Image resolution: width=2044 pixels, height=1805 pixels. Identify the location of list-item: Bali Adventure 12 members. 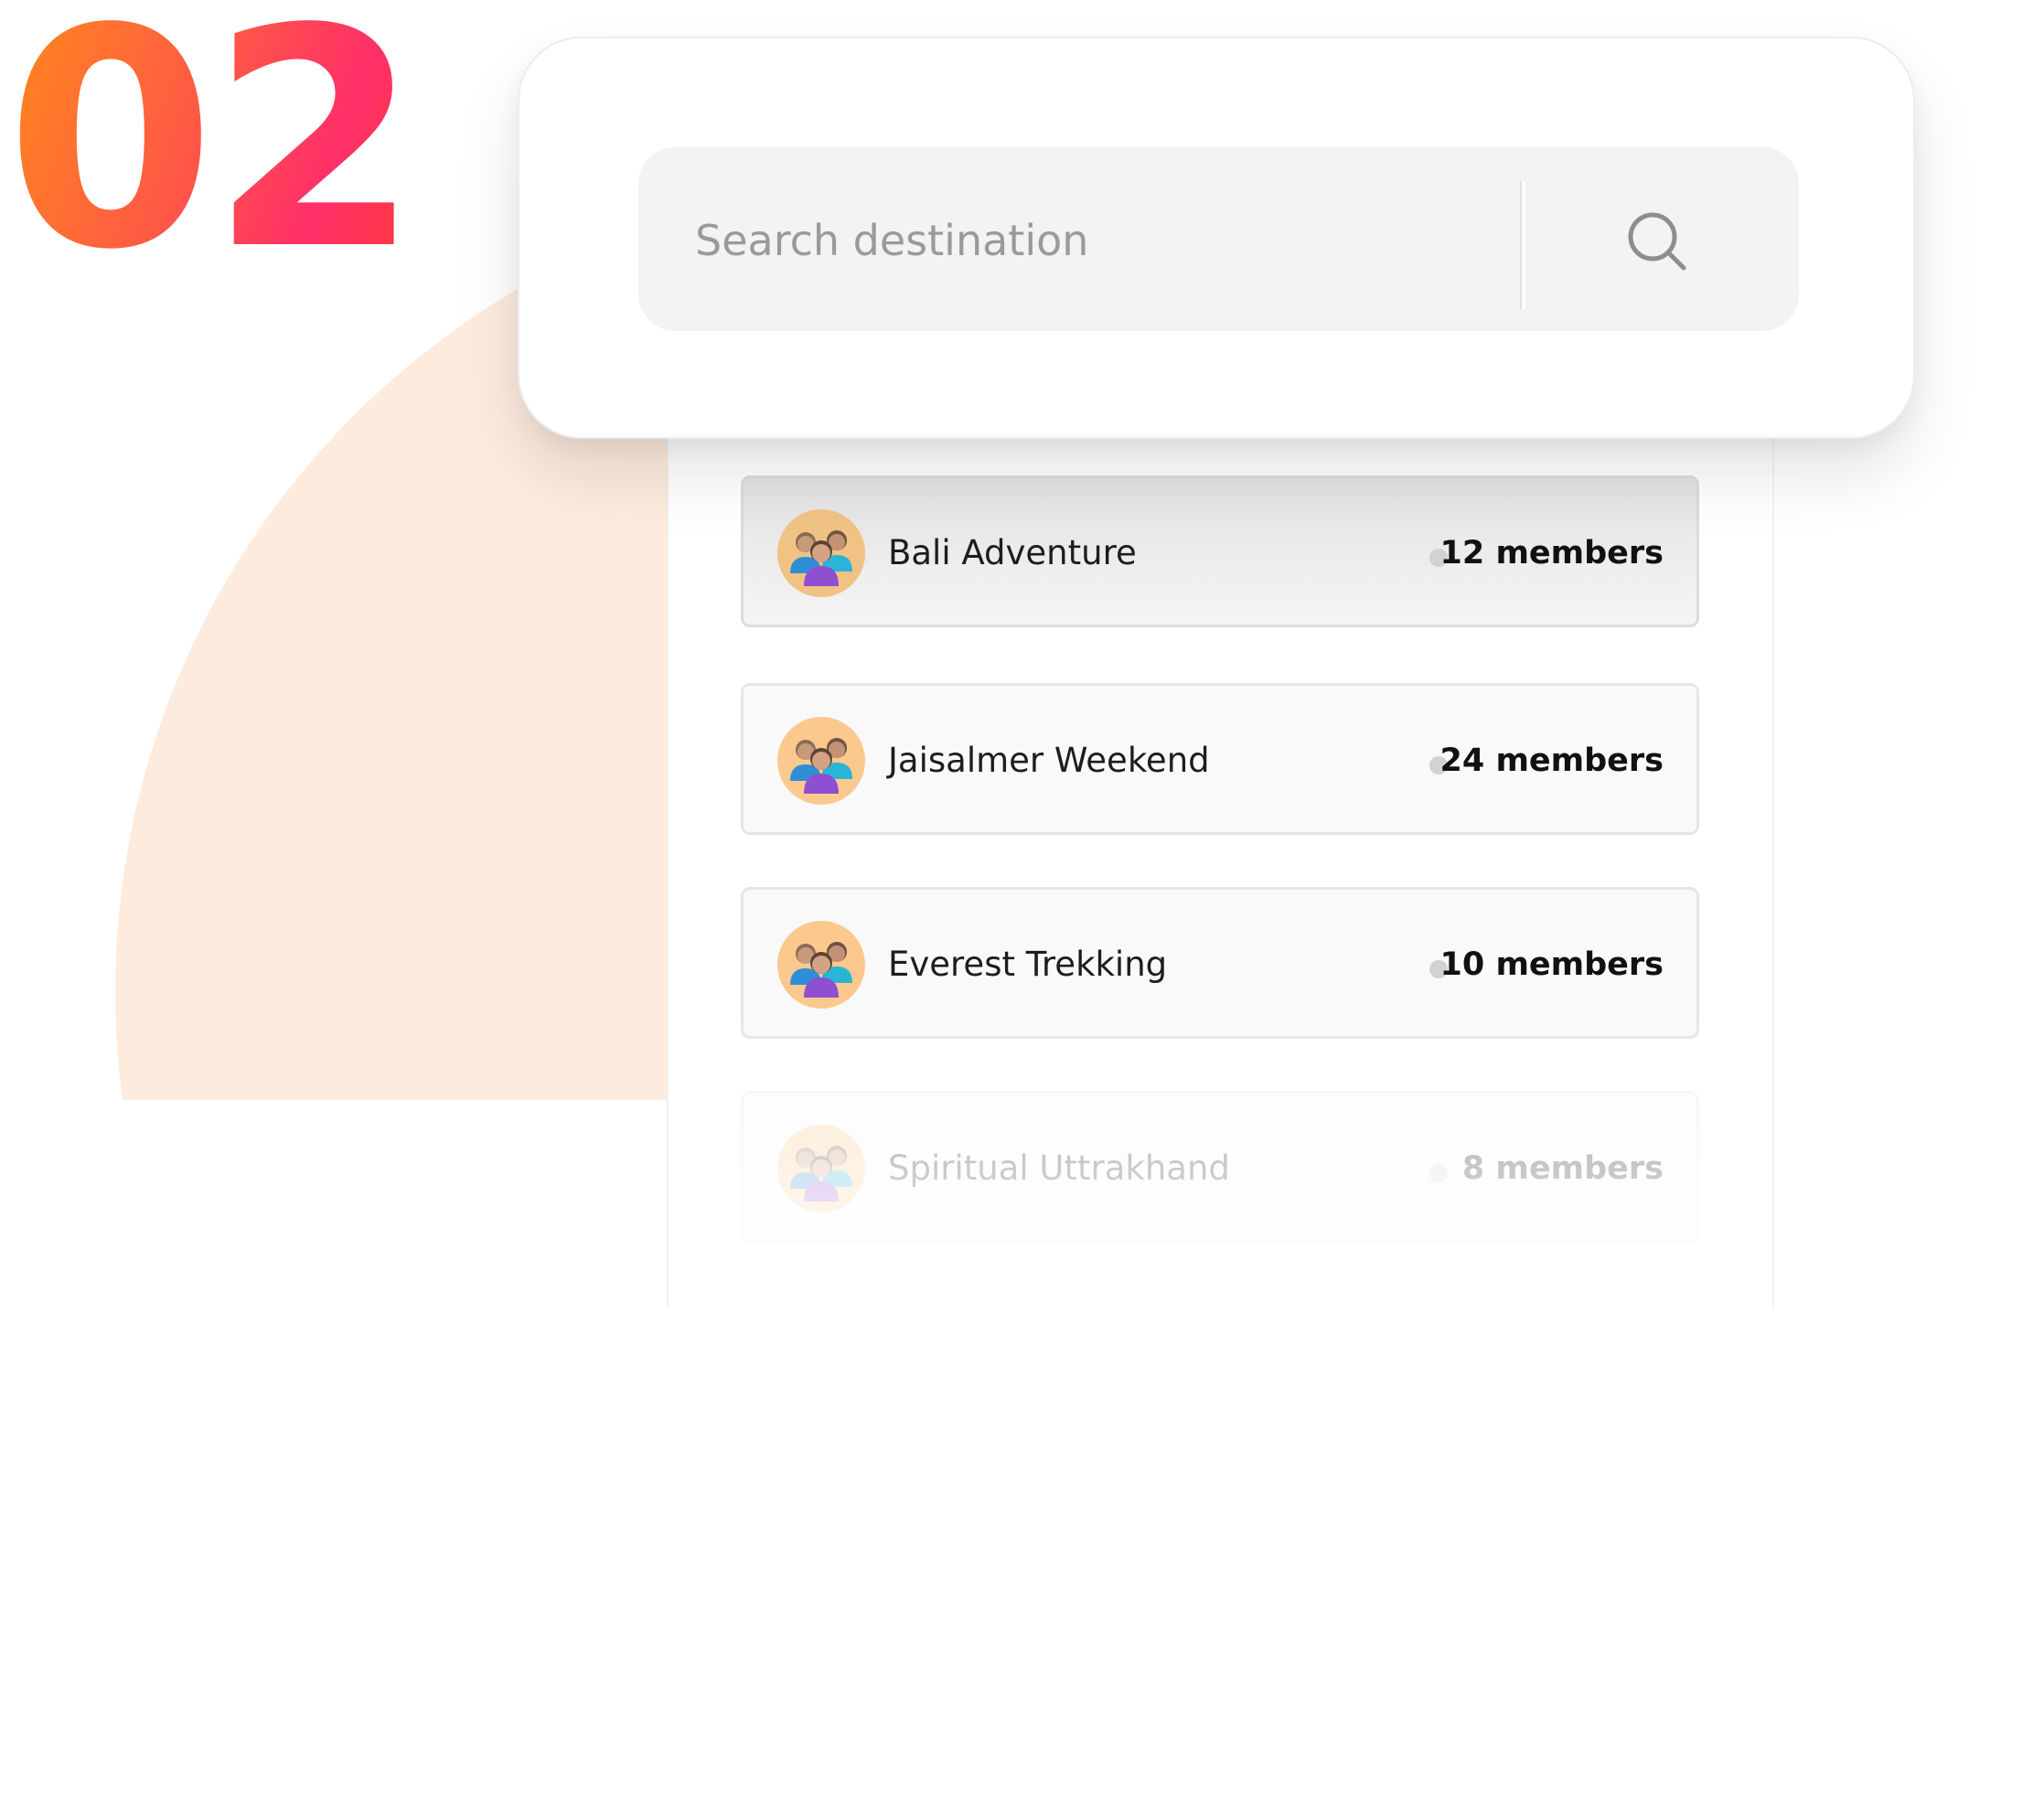
(1220, 551).